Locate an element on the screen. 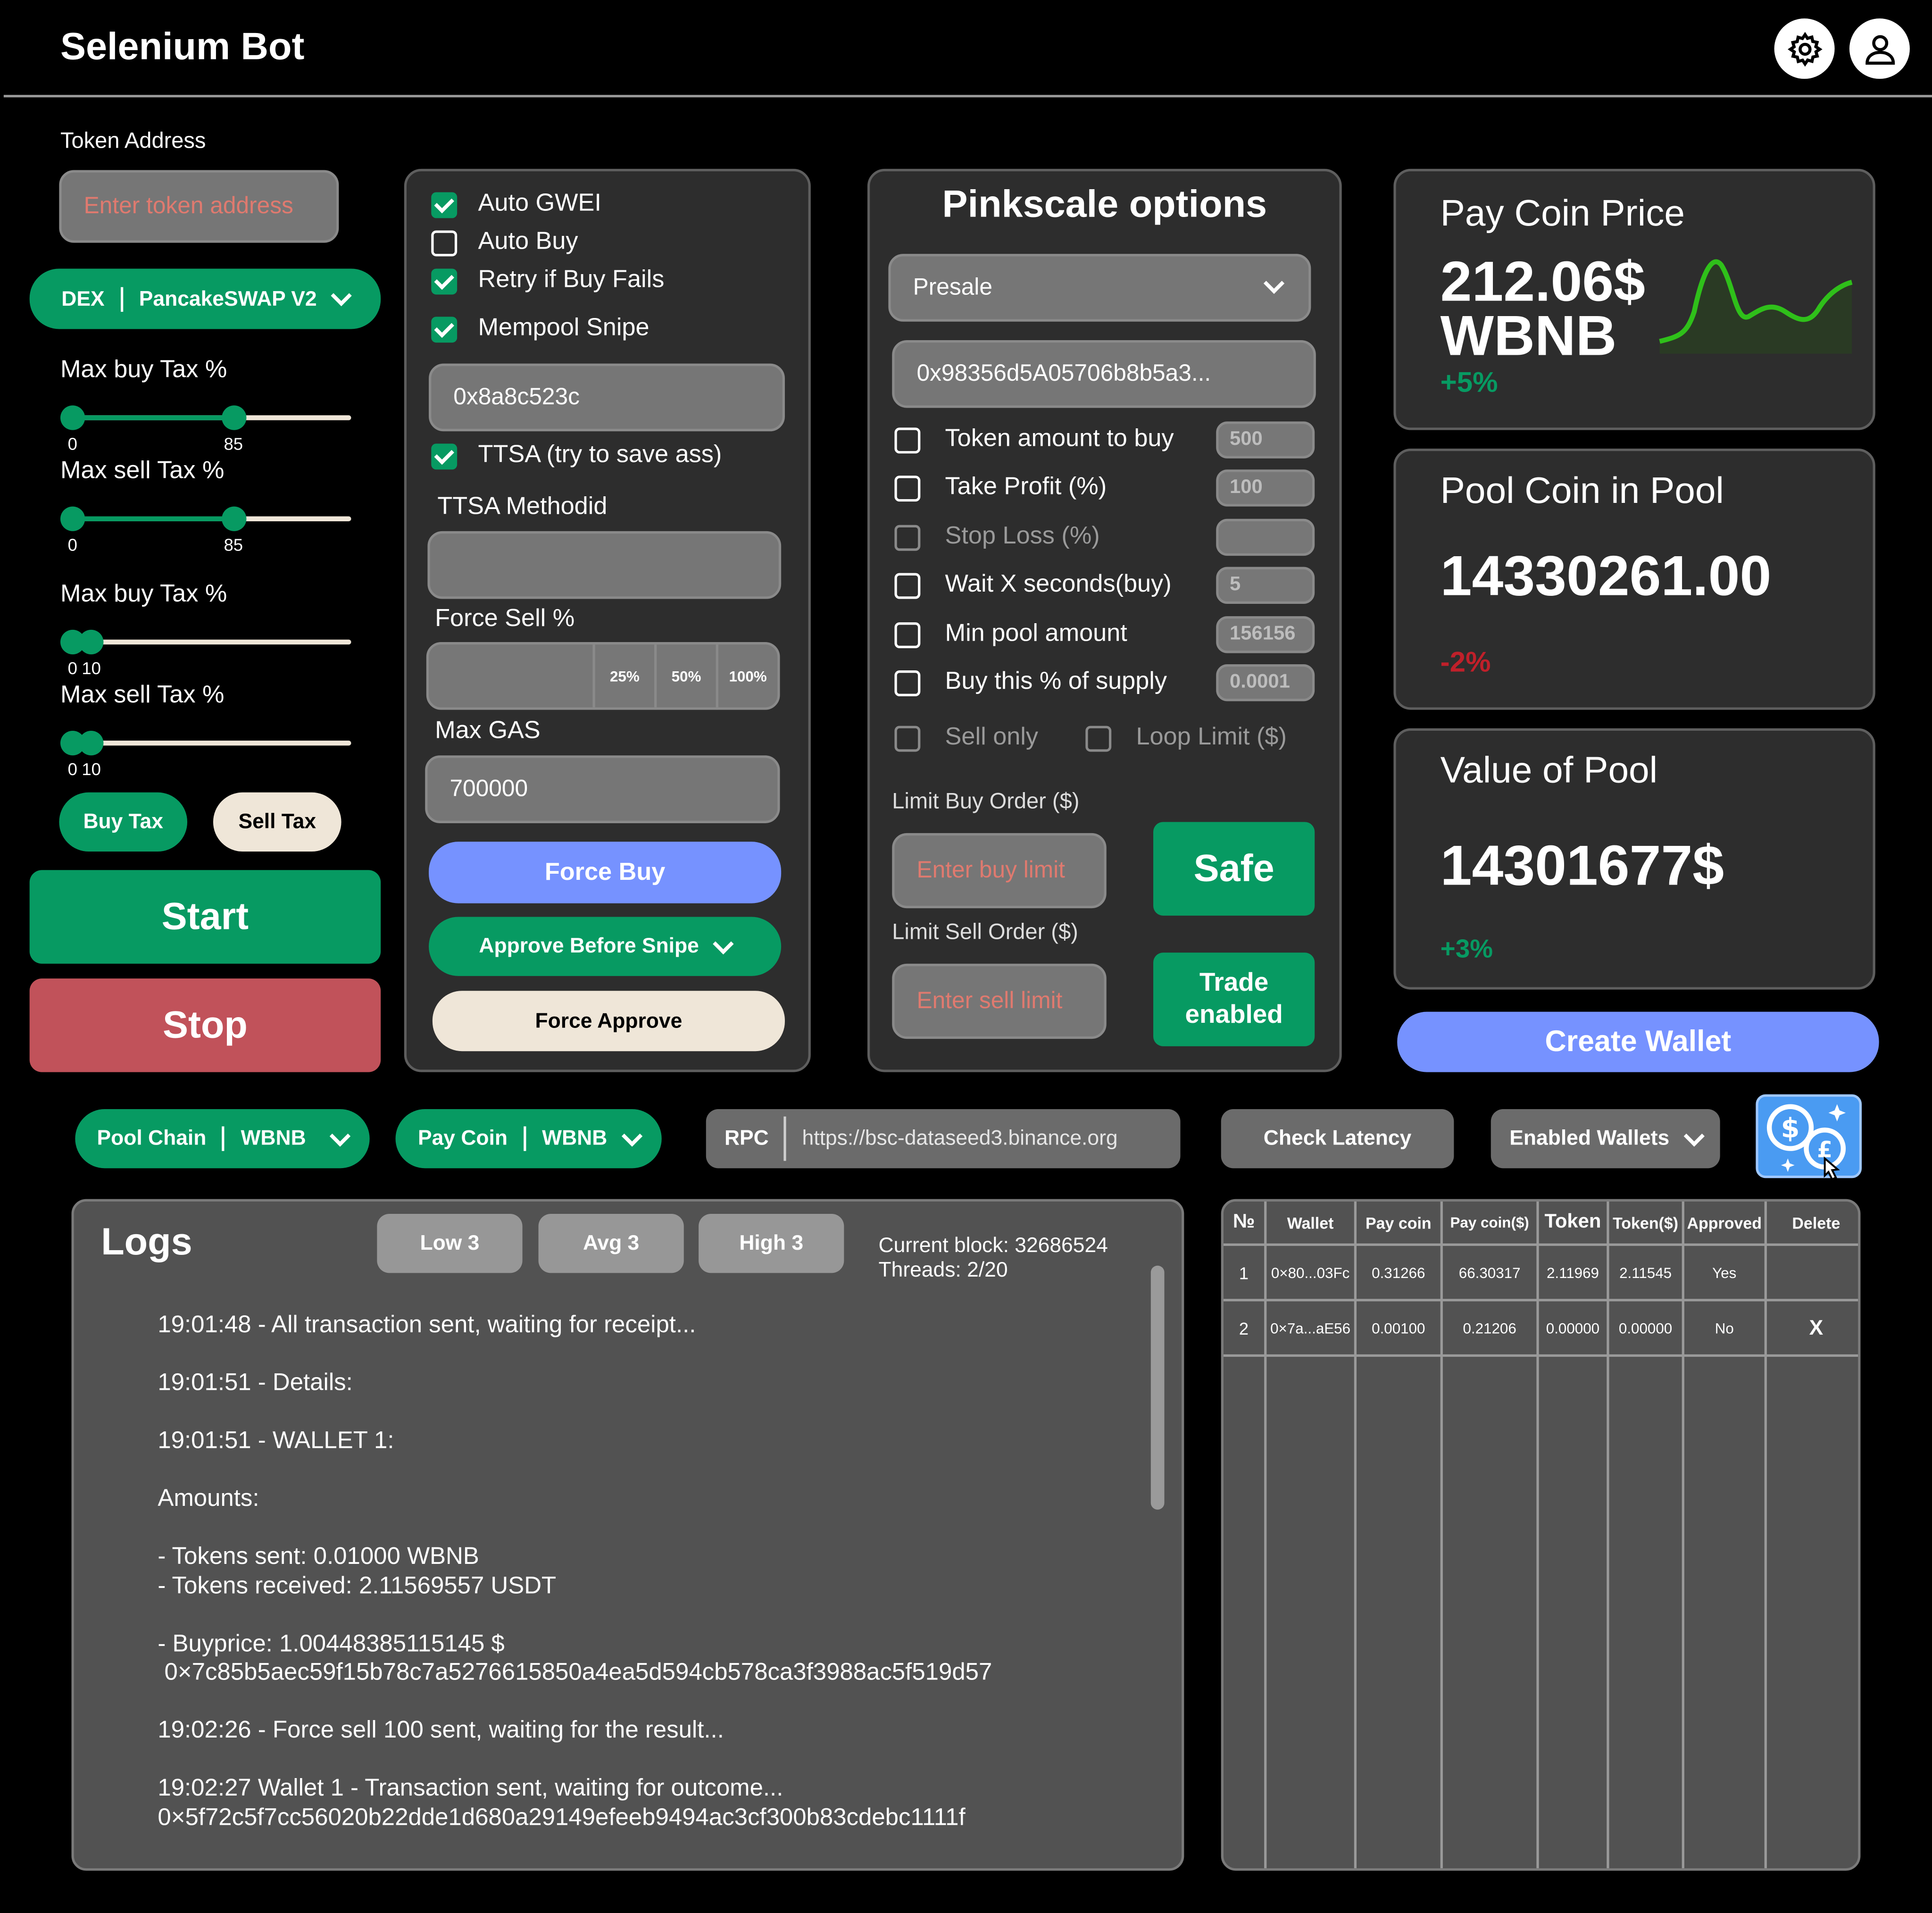 The width and height of the screenshot is (1932, 1913). auto-buy-checkbox is located at coordinates (445, 243).